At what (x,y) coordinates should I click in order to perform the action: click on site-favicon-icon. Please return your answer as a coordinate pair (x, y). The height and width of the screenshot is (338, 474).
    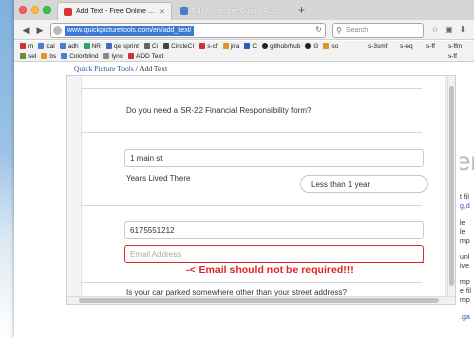
    Looking at the image, I should click on (184, 11).